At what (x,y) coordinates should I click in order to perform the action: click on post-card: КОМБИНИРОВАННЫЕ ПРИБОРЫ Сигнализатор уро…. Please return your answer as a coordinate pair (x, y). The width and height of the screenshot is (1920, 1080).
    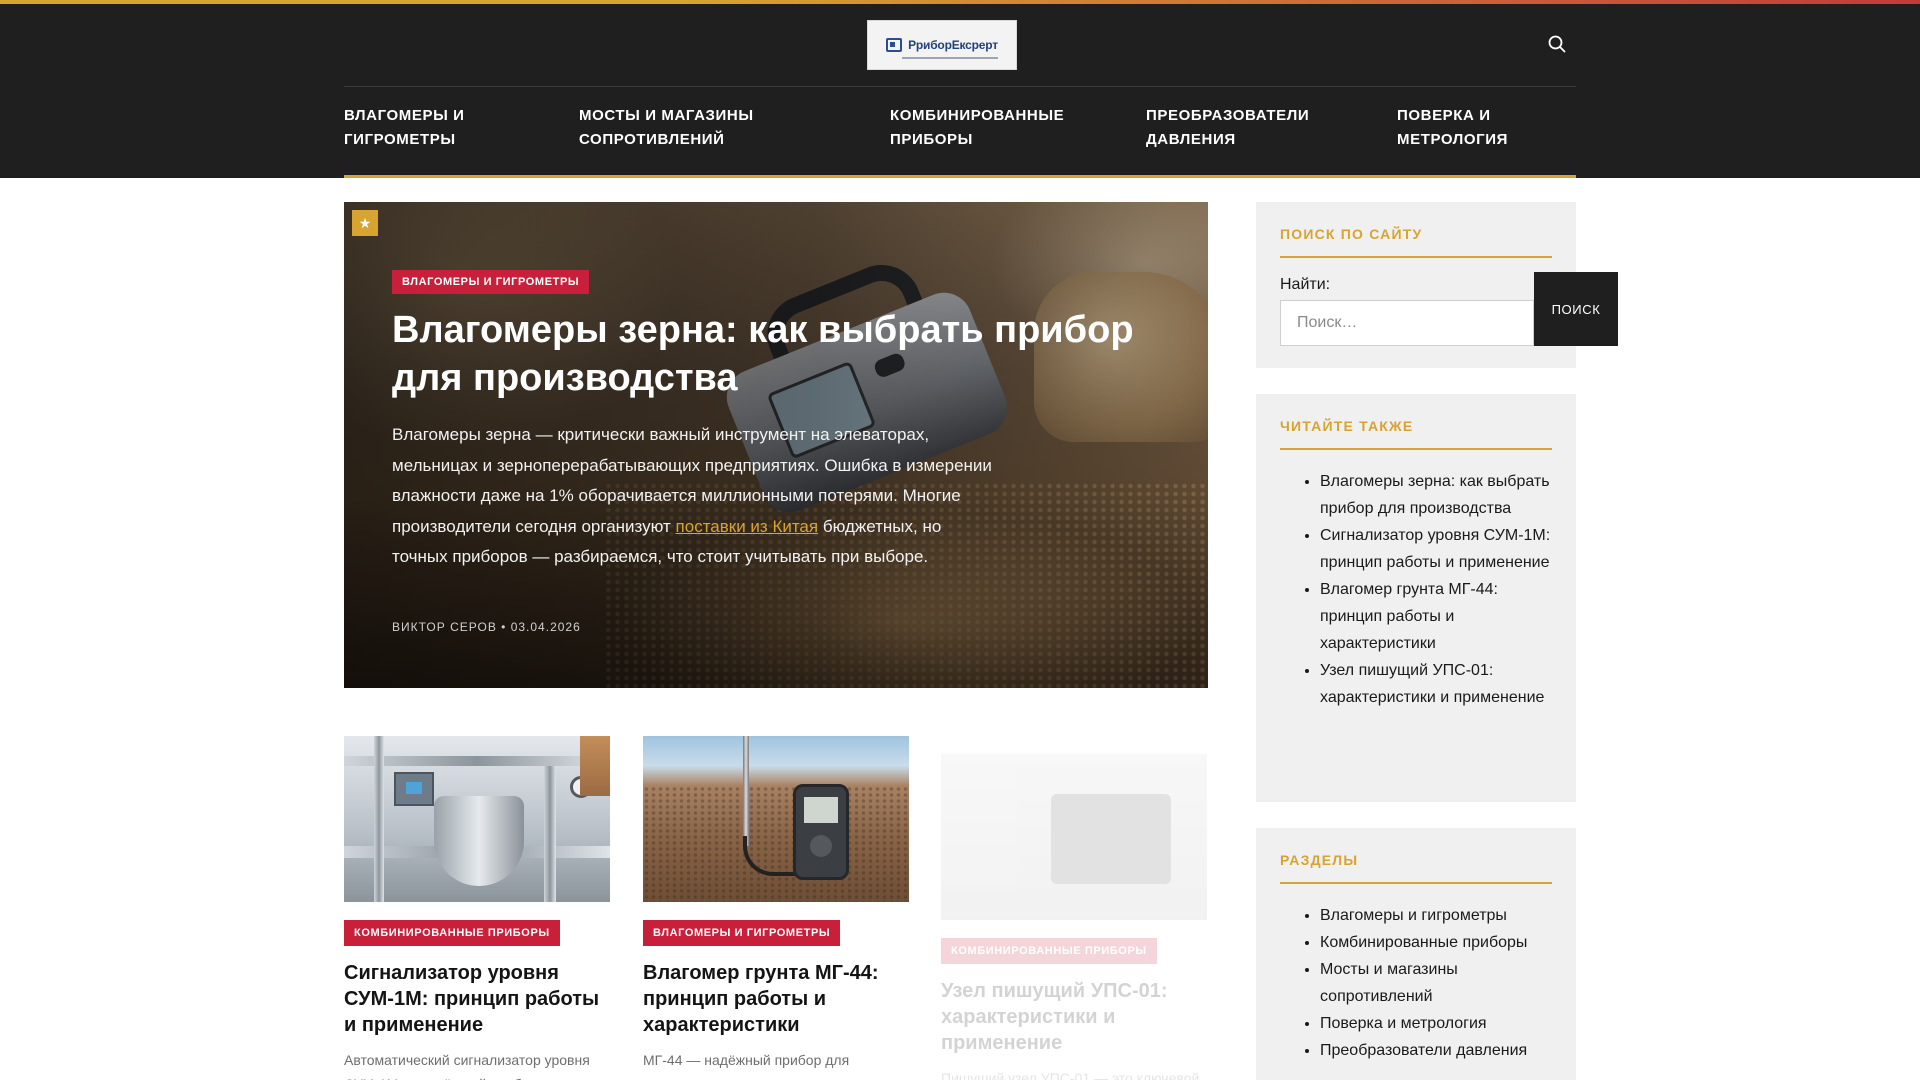
    Looking at the image, I should click on (477, 908).